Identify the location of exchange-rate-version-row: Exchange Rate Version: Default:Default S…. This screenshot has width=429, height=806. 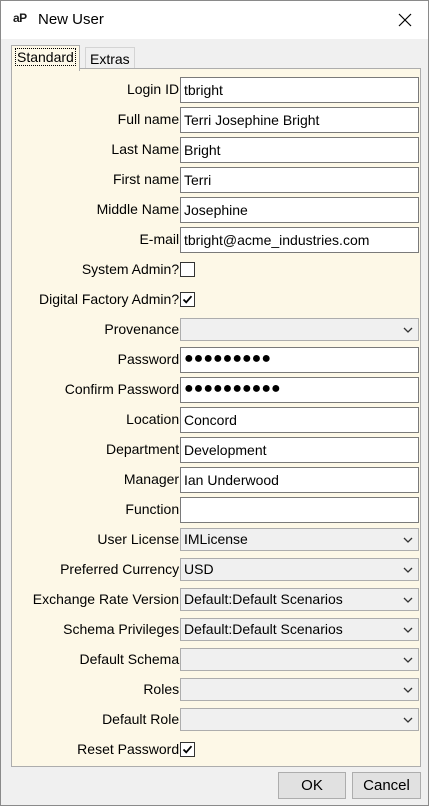
(216, 600).